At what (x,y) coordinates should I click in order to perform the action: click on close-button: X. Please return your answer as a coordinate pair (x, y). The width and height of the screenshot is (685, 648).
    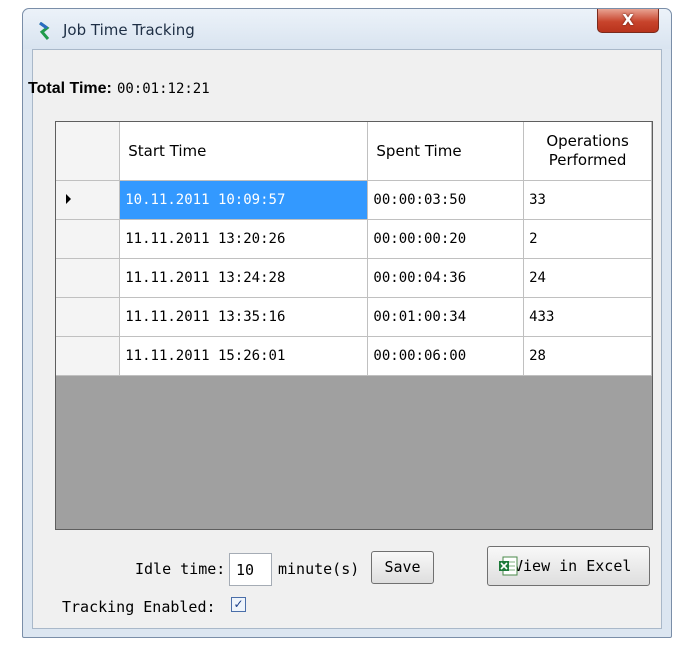
    Looking at the image, I should click on (628, 21).